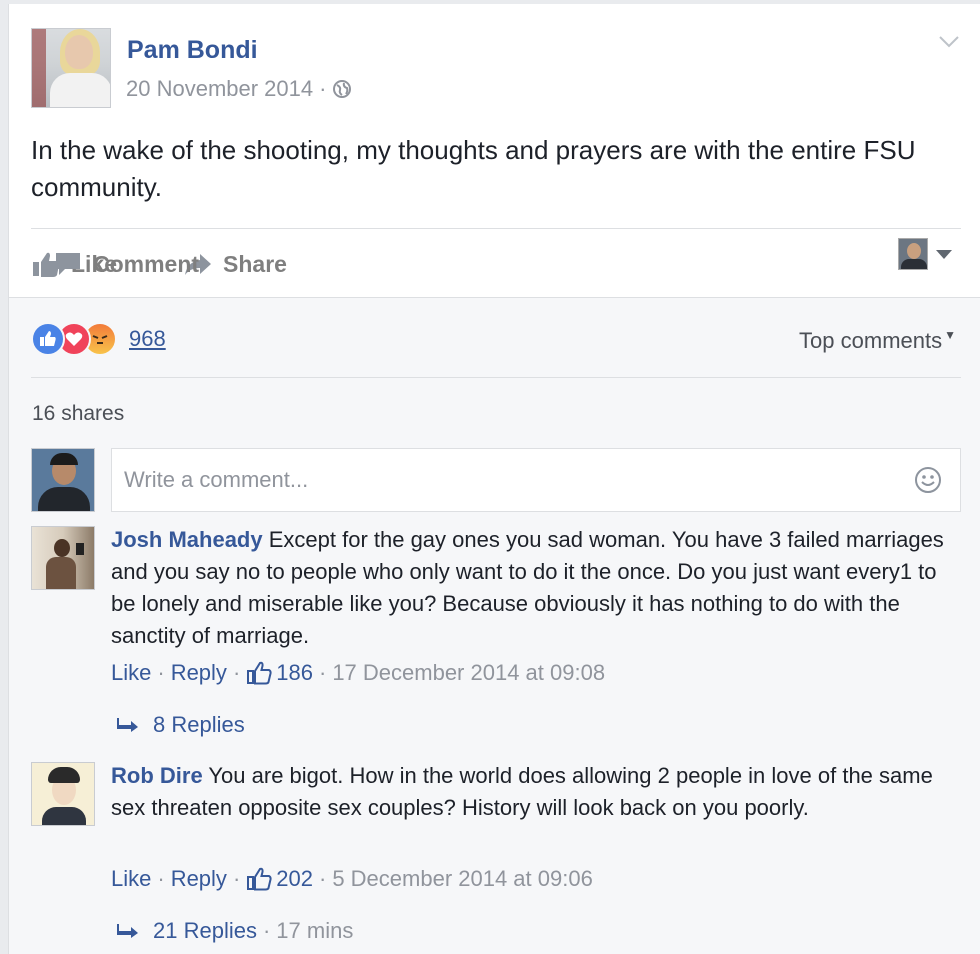 The height and width of the screenshot is (954, 980). What do you see at coordinates (78, 414) in the screenshot?
I see `shares-count: 16 shares` at bounding box center [78, 414].